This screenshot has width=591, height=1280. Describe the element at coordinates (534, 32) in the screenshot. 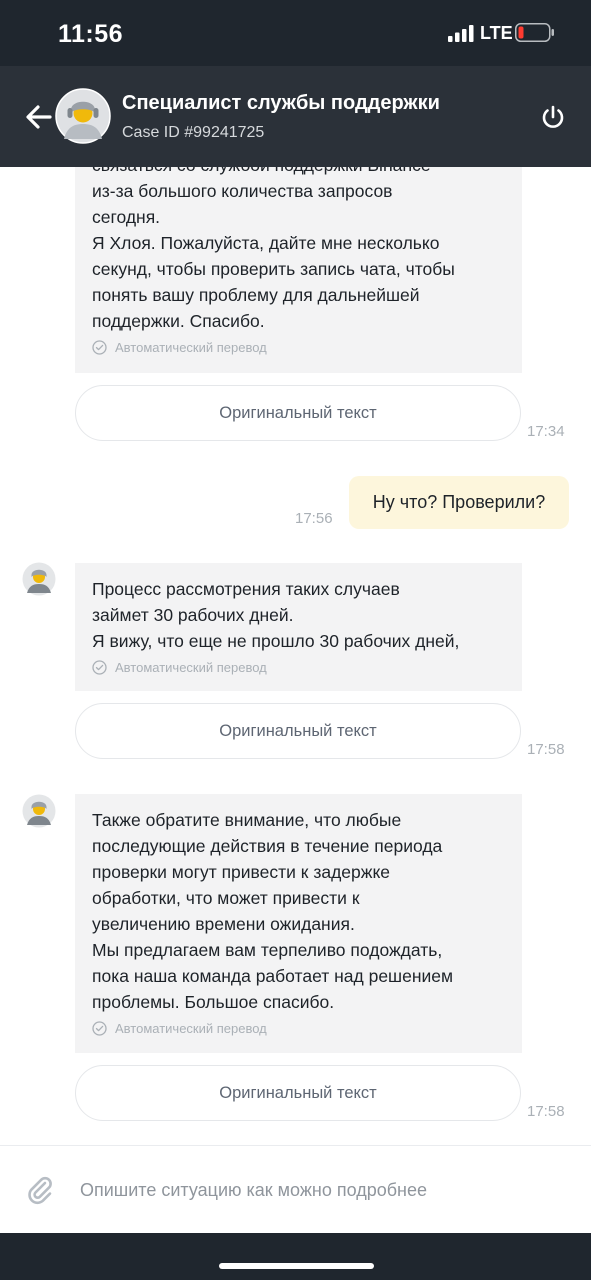

I see `battery-low-icon` at that location.